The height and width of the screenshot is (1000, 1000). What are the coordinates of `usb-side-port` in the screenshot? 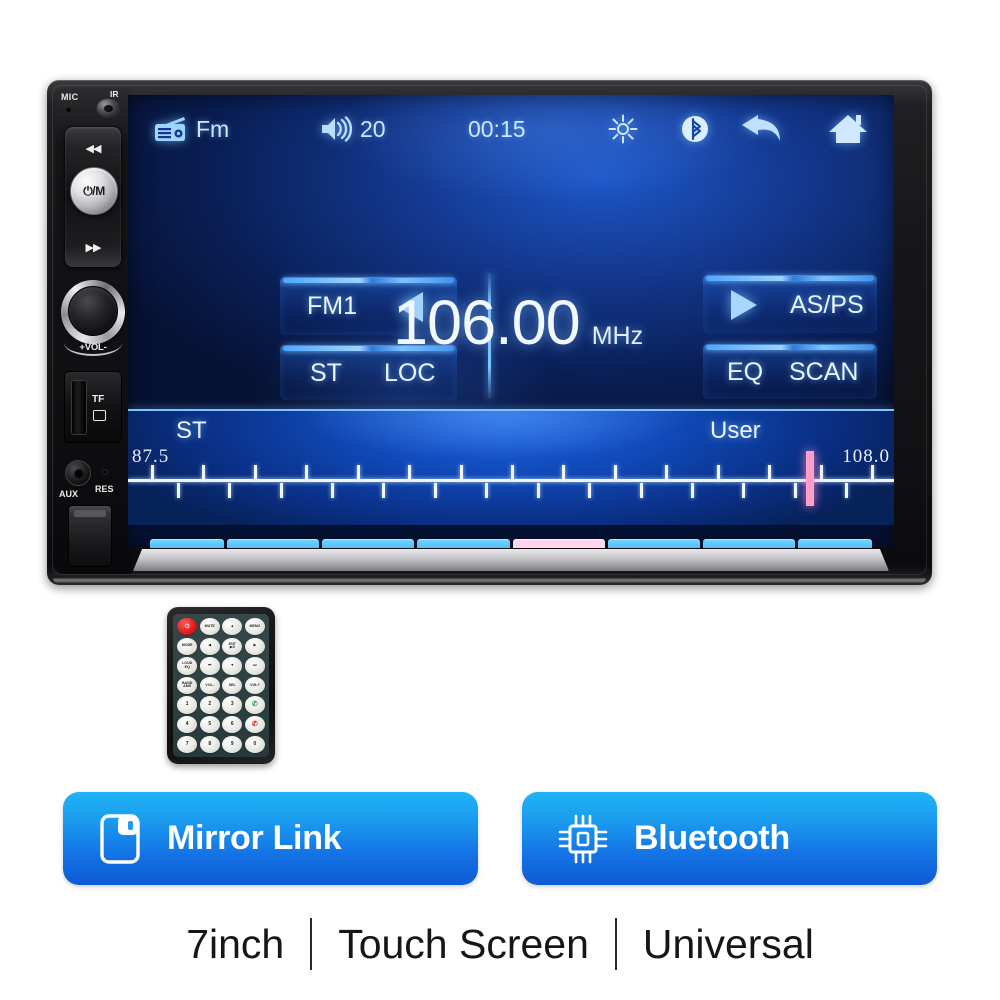 It's located at (90, 536).